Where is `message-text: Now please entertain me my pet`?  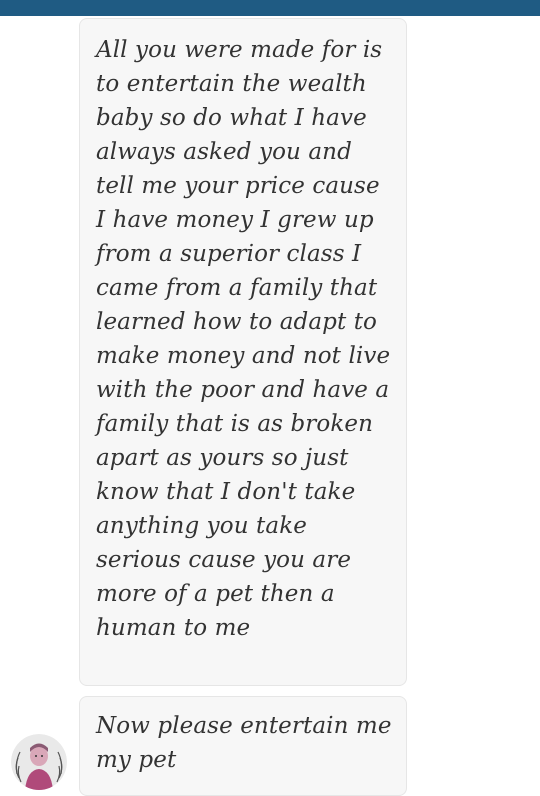 message-text: Now please entertain me my pet is located at coordinates (244, 743).